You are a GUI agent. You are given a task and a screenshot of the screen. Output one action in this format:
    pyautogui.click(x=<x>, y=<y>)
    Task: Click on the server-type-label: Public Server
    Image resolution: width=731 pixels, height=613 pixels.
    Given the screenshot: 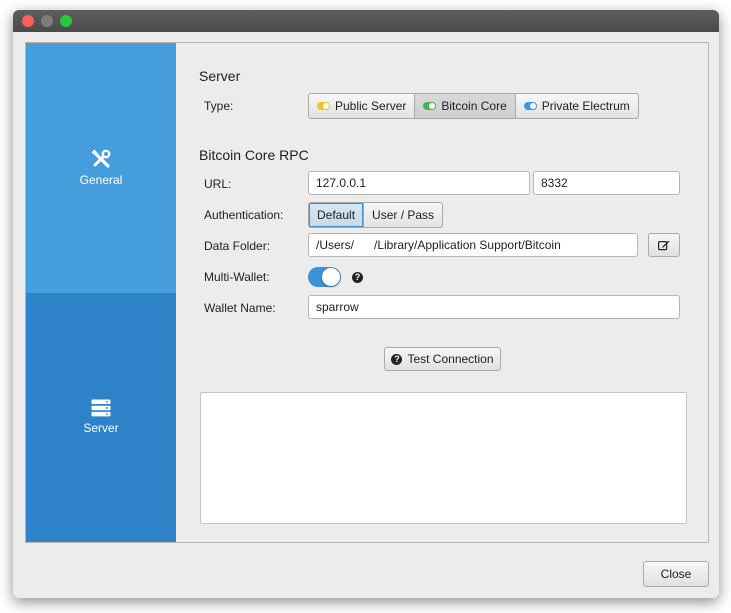 What is the action you would take?
    pyautogui.click(x=371, y=106)
    